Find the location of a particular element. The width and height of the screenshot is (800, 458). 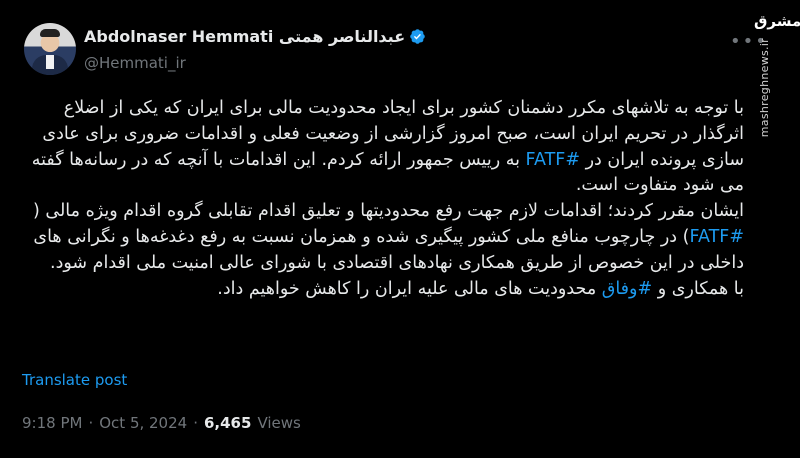

watermark-logo: مشرق is located at coordinates (777, 21).